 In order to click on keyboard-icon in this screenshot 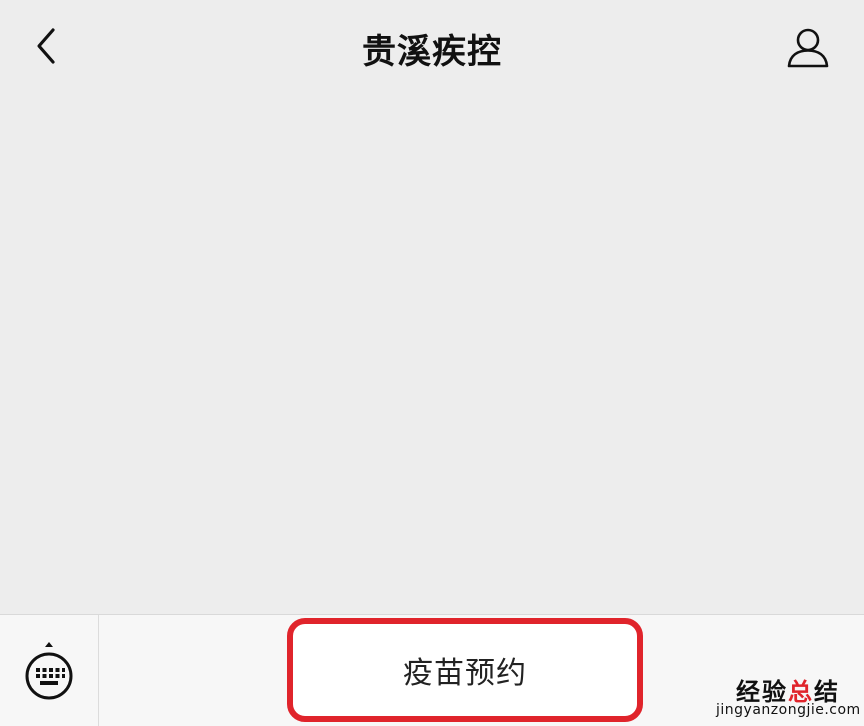, I will do `click(49, 671)`.